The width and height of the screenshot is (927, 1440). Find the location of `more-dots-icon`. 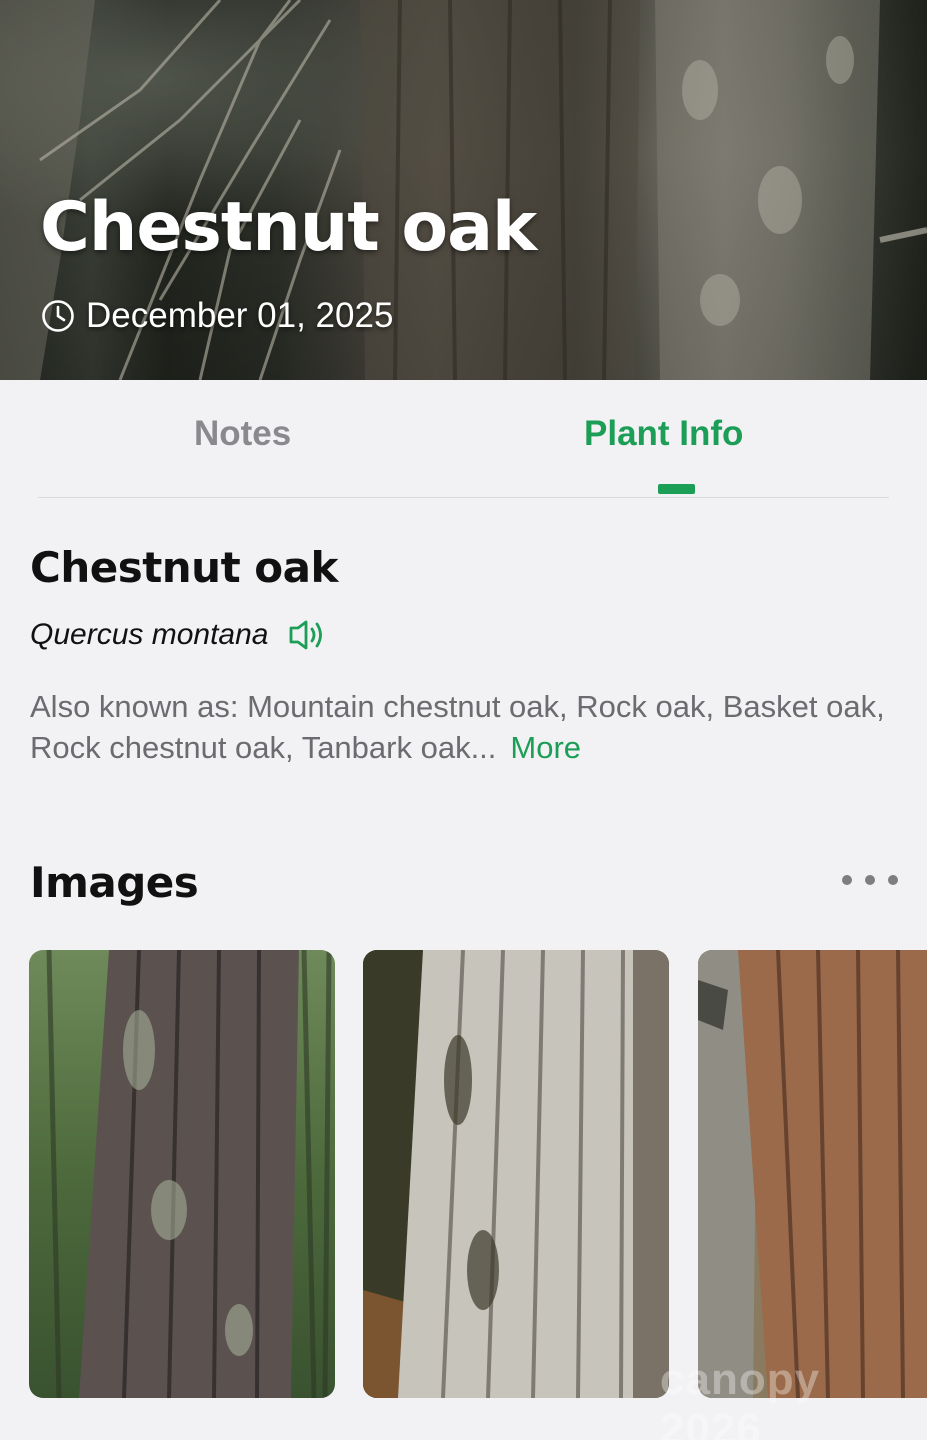

more-dots-icon is located at coordinates (870, 880).